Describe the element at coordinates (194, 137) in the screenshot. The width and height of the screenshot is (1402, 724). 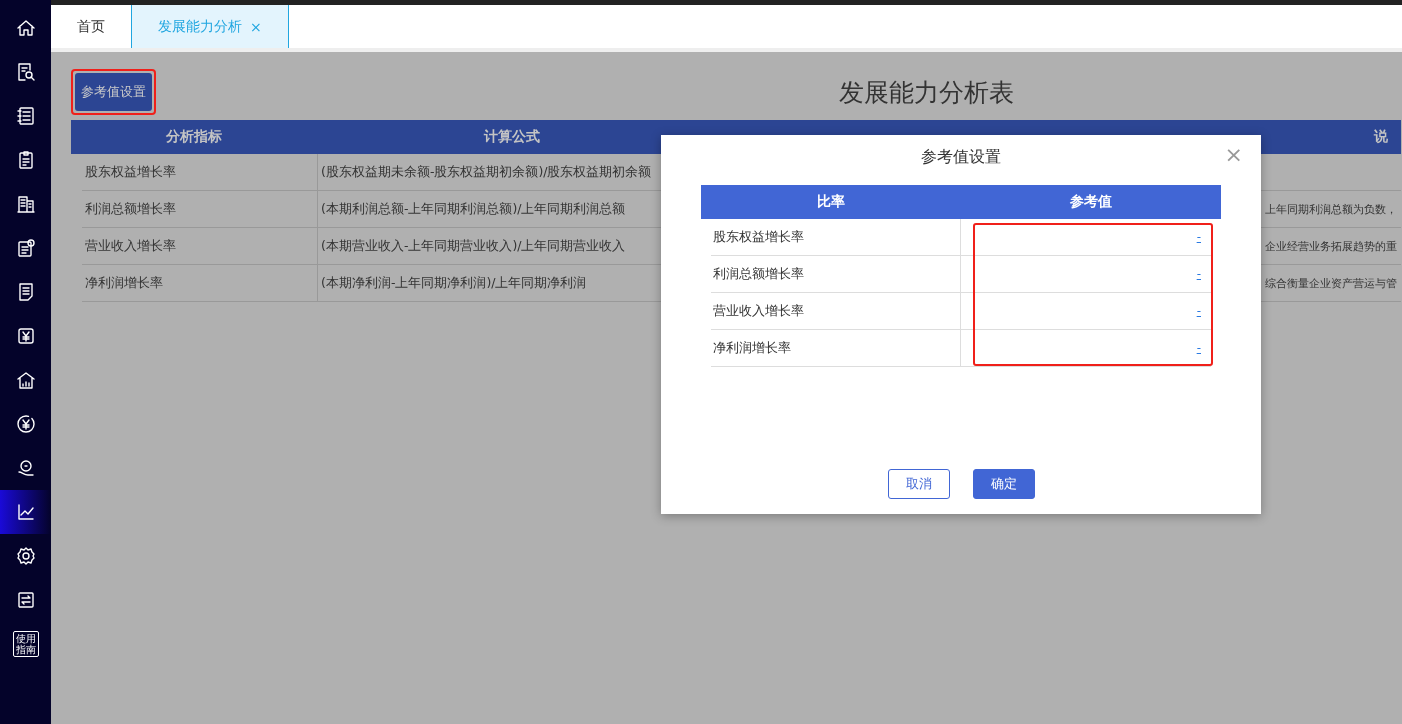
I see `column-header: 分析指标` at that location.